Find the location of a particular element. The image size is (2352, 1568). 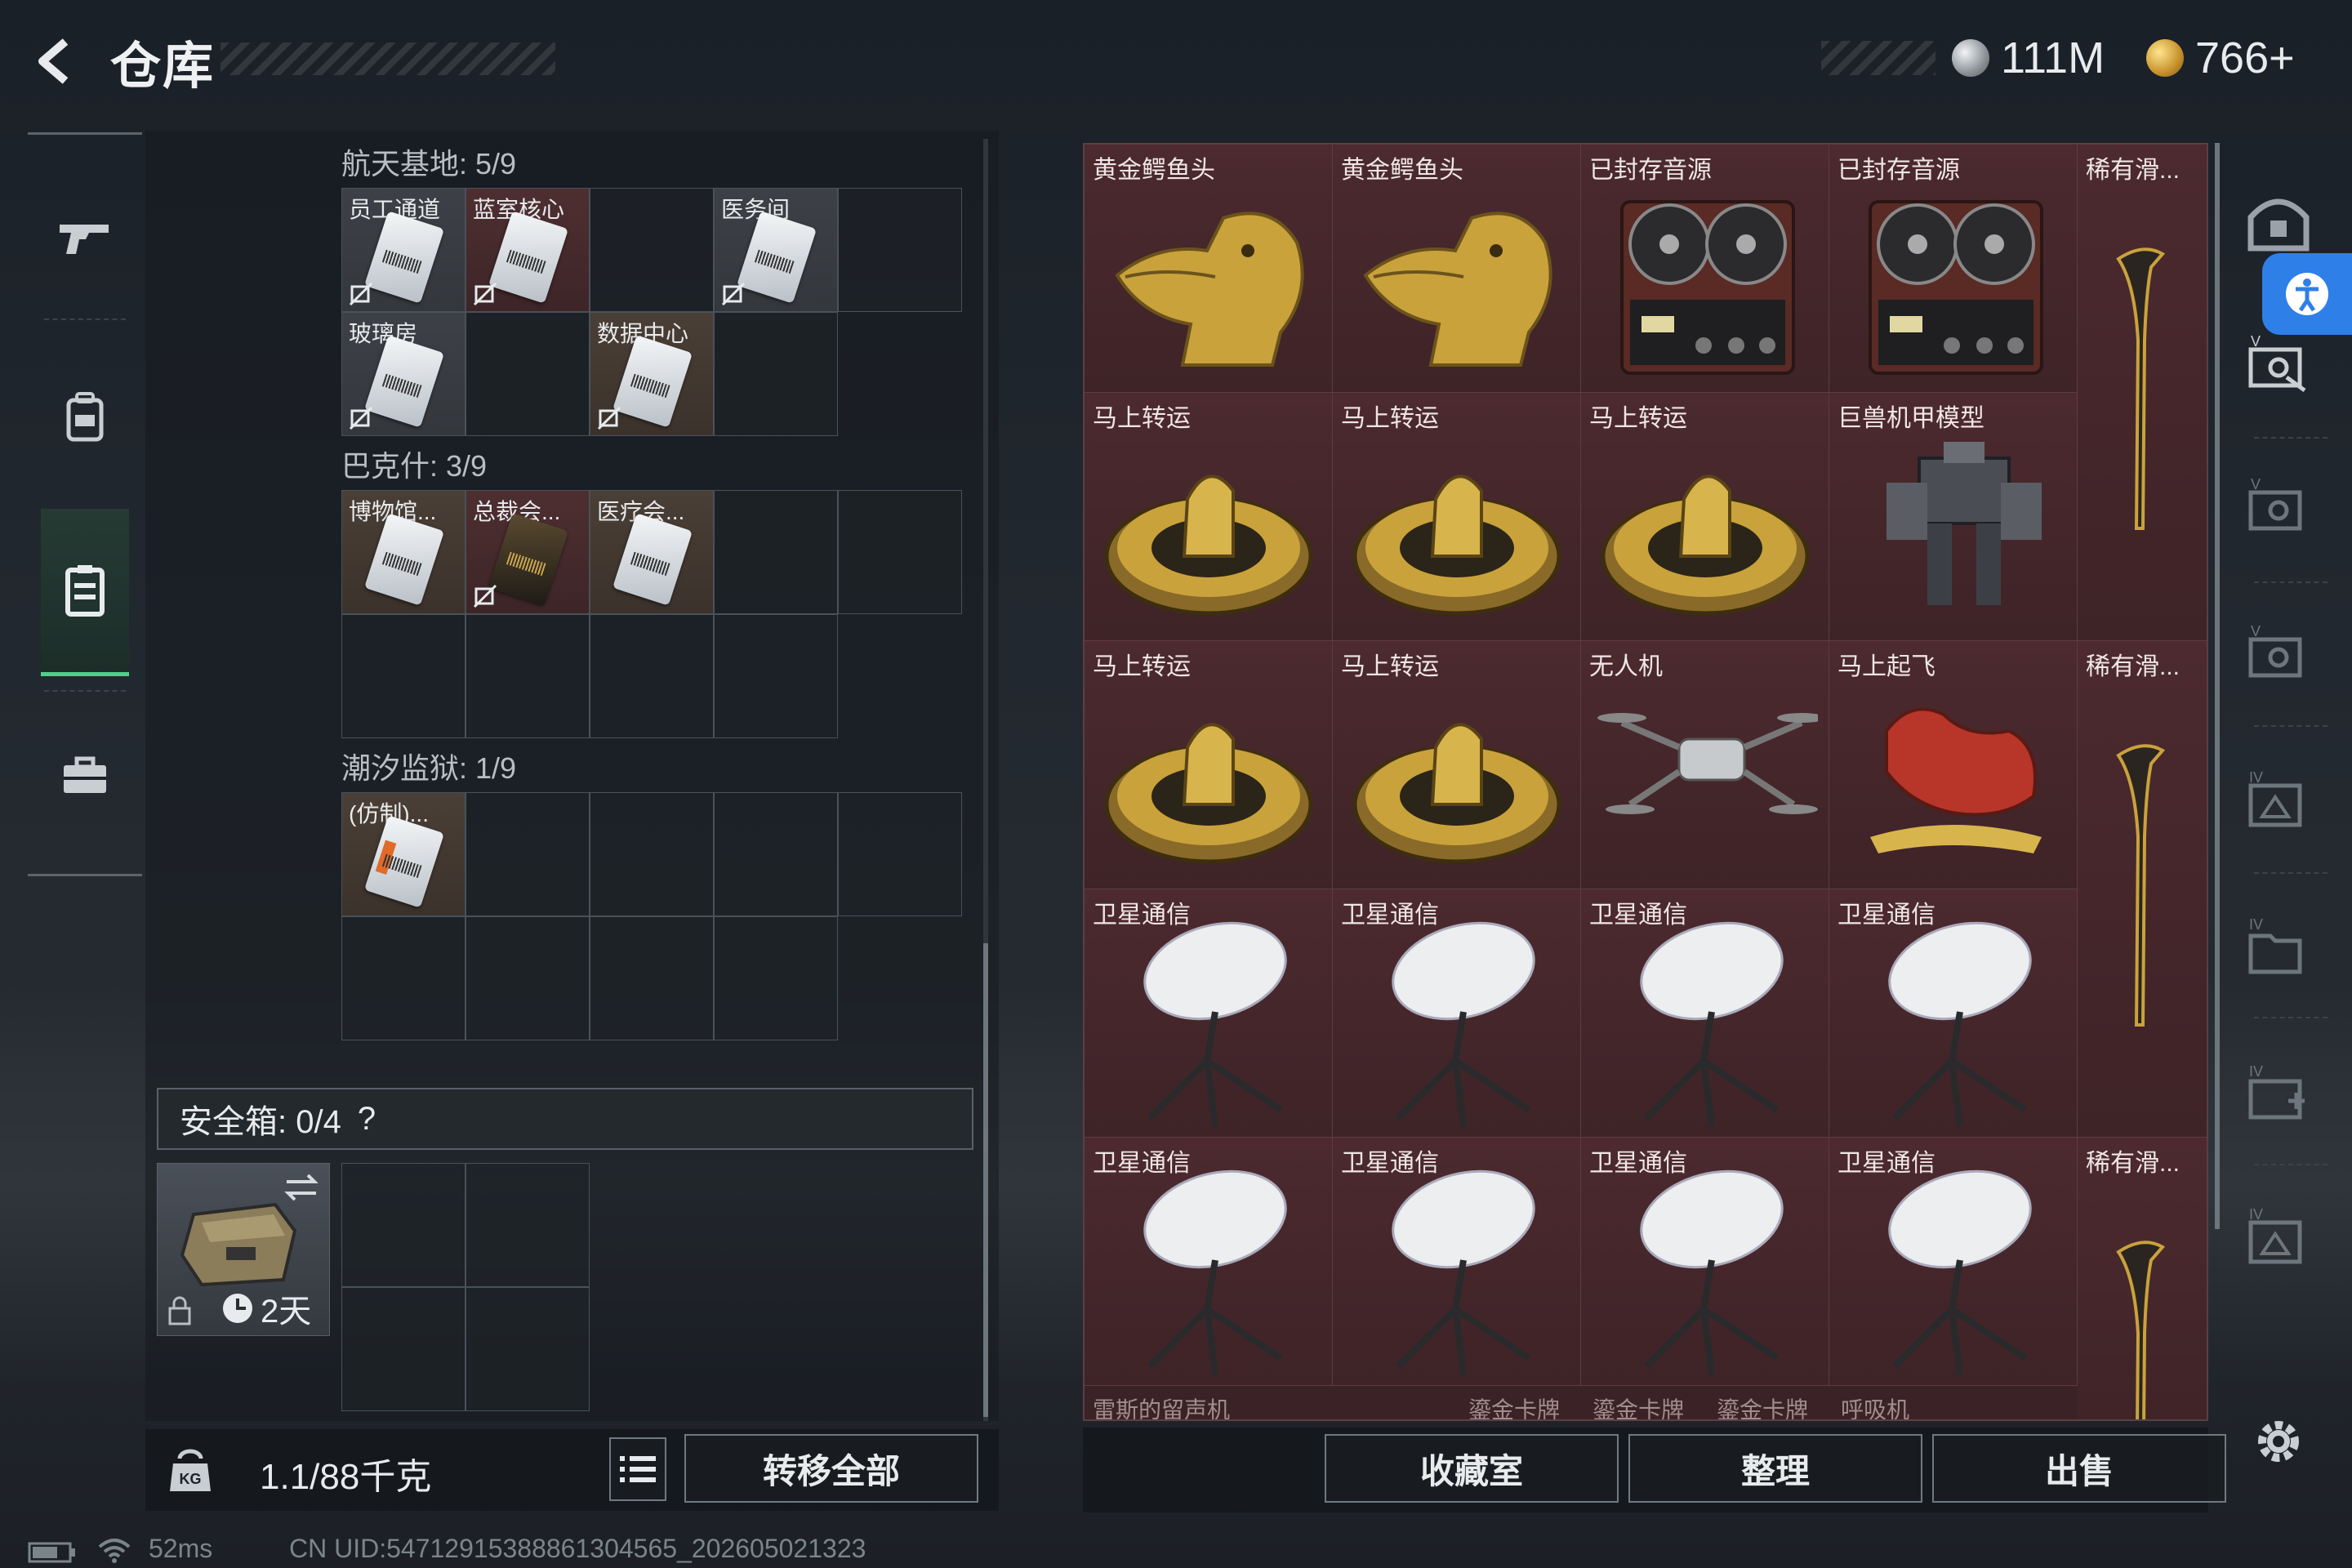

storage-home-tab is located at coordinates (2278, 220).